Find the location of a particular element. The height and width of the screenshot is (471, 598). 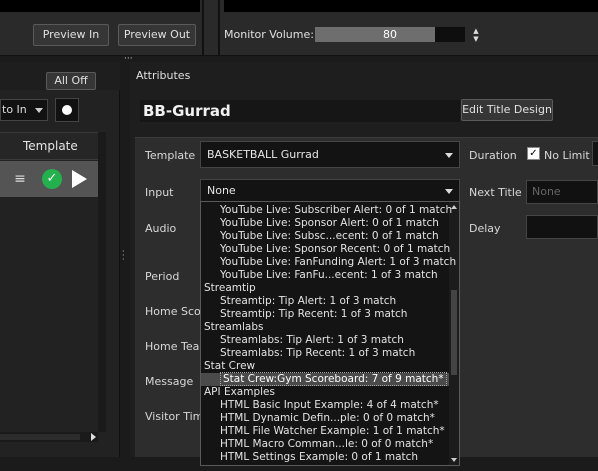

template-select-value: BASKETBALL Gurrad is located at coordinates (263, 154).